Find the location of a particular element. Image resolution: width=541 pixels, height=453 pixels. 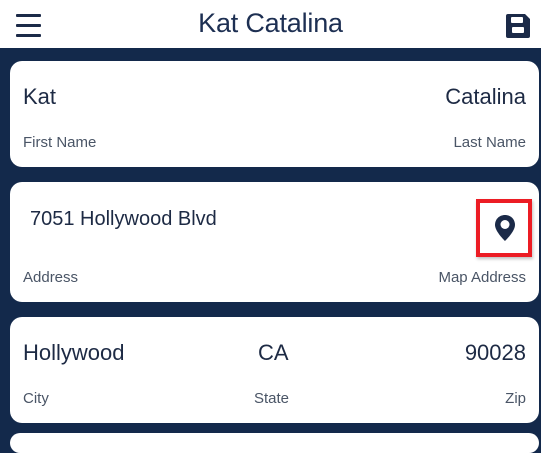

top-bar: Kat Catalina is located at coordinates (270, 24).